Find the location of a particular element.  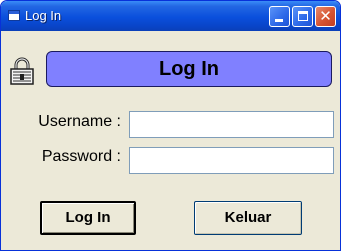

maximize-icon is located at coordinates (303, 16).